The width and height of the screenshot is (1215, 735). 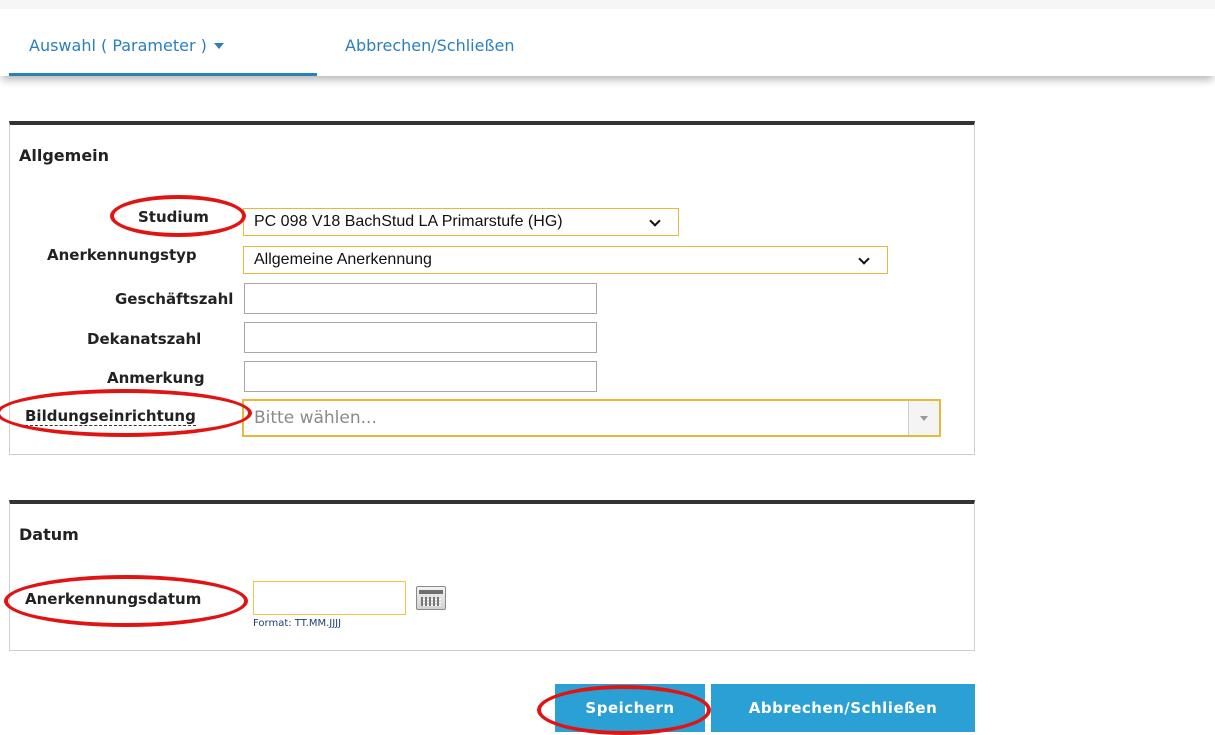 I want to click on anmerkung-label: Anmerkung, so click(x=156, y=378).